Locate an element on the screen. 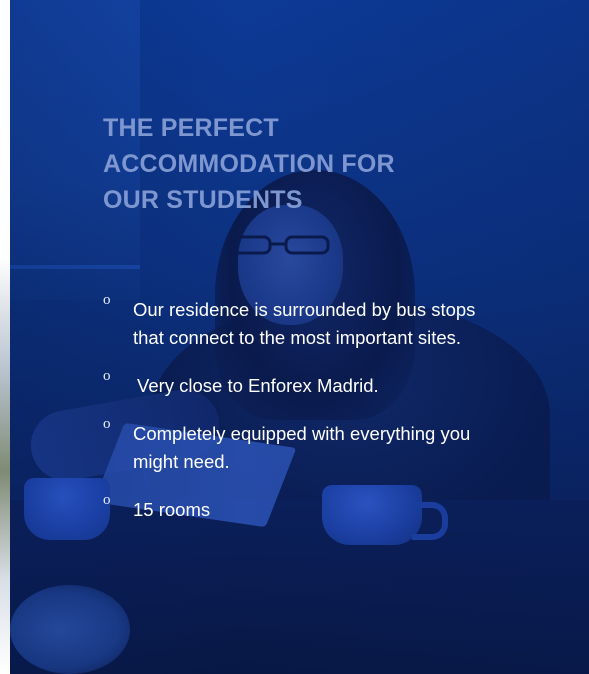 The width and height of the screenshot is (589, 674). headline-line-3: OUR STUDENTS is located at coordinates (203, 200).